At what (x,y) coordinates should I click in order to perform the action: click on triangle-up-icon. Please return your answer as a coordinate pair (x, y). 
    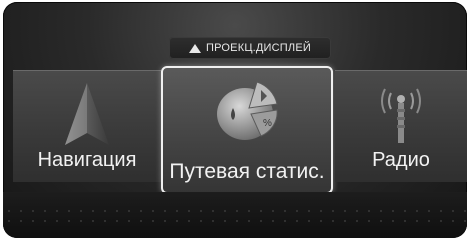
    Looking at the image, I should click on (195, 48).